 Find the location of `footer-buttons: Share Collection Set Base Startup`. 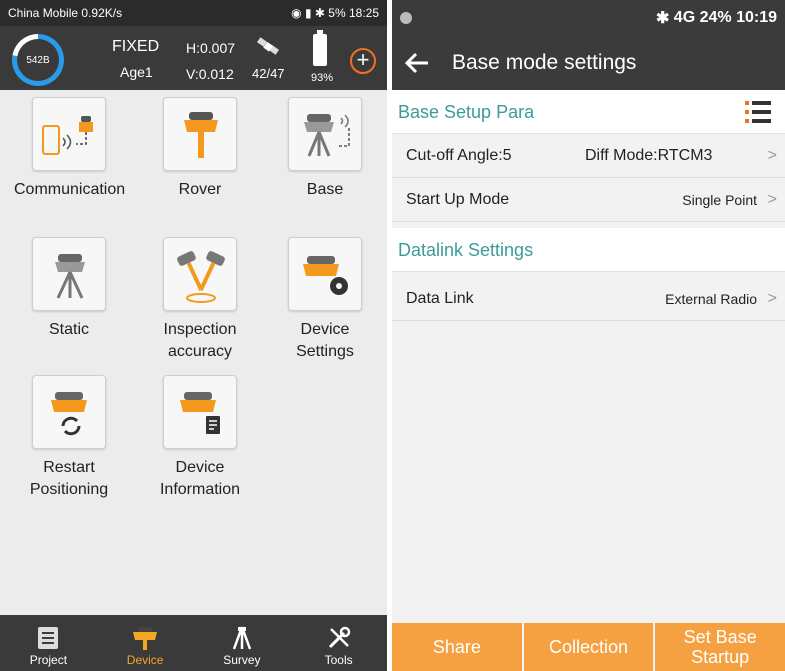

footer-buttons: Share Collection Set Base Startup is located at coordinates (588, 647).